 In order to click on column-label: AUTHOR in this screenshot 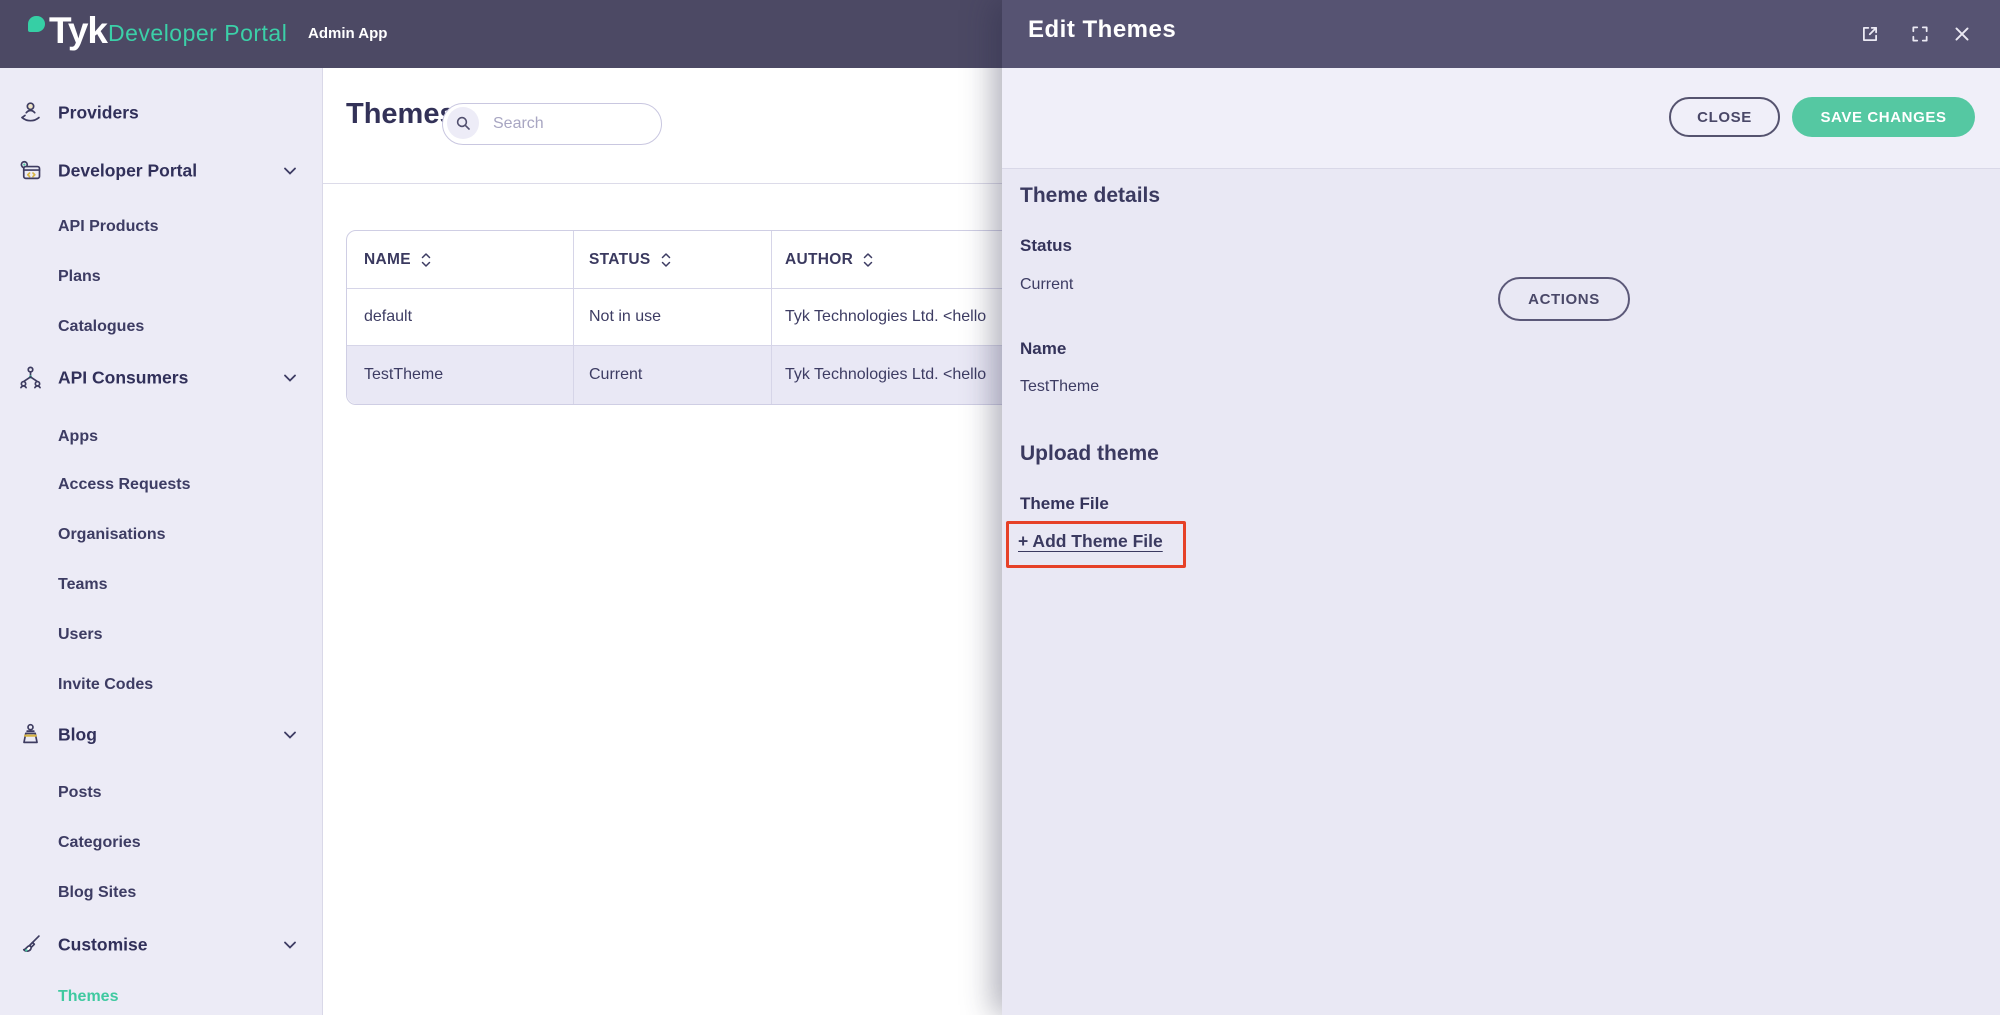, I will do `click(819, 259)`.